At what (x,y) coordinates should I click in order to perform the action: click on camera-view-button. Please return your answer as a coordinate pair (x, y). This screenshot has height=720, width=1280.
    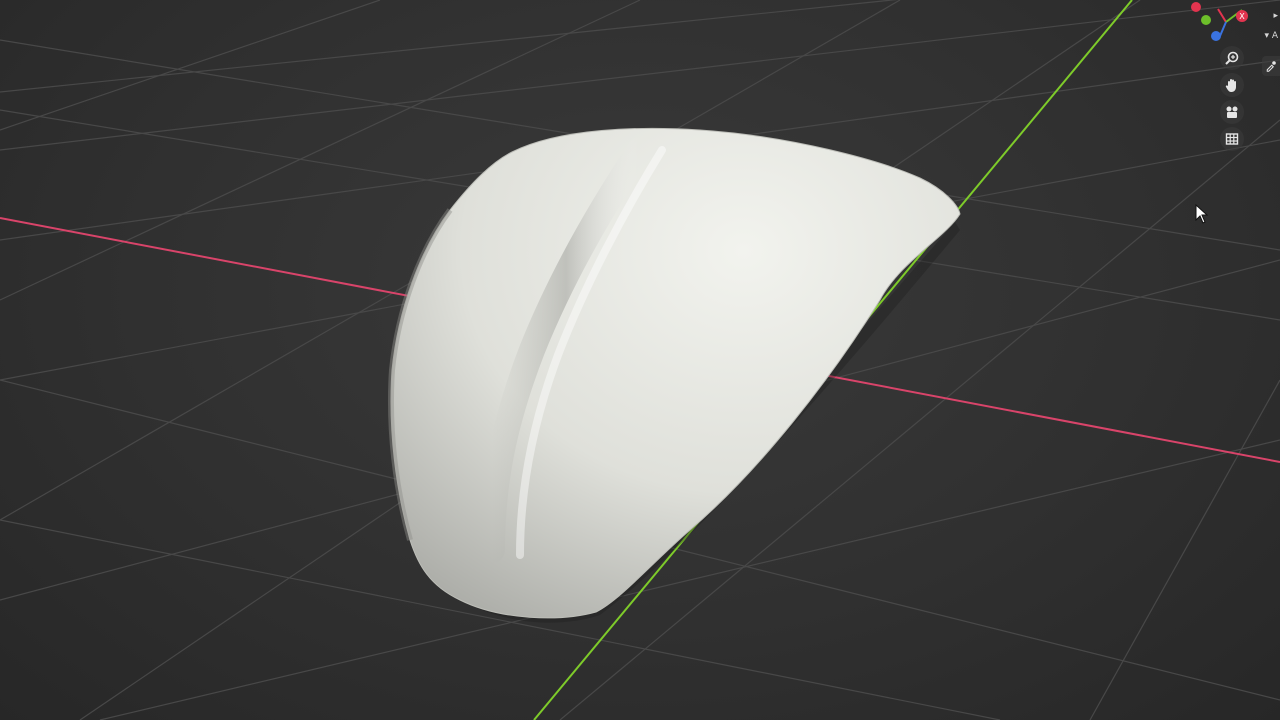
    Looking at the image, I should click on (1232, 112).